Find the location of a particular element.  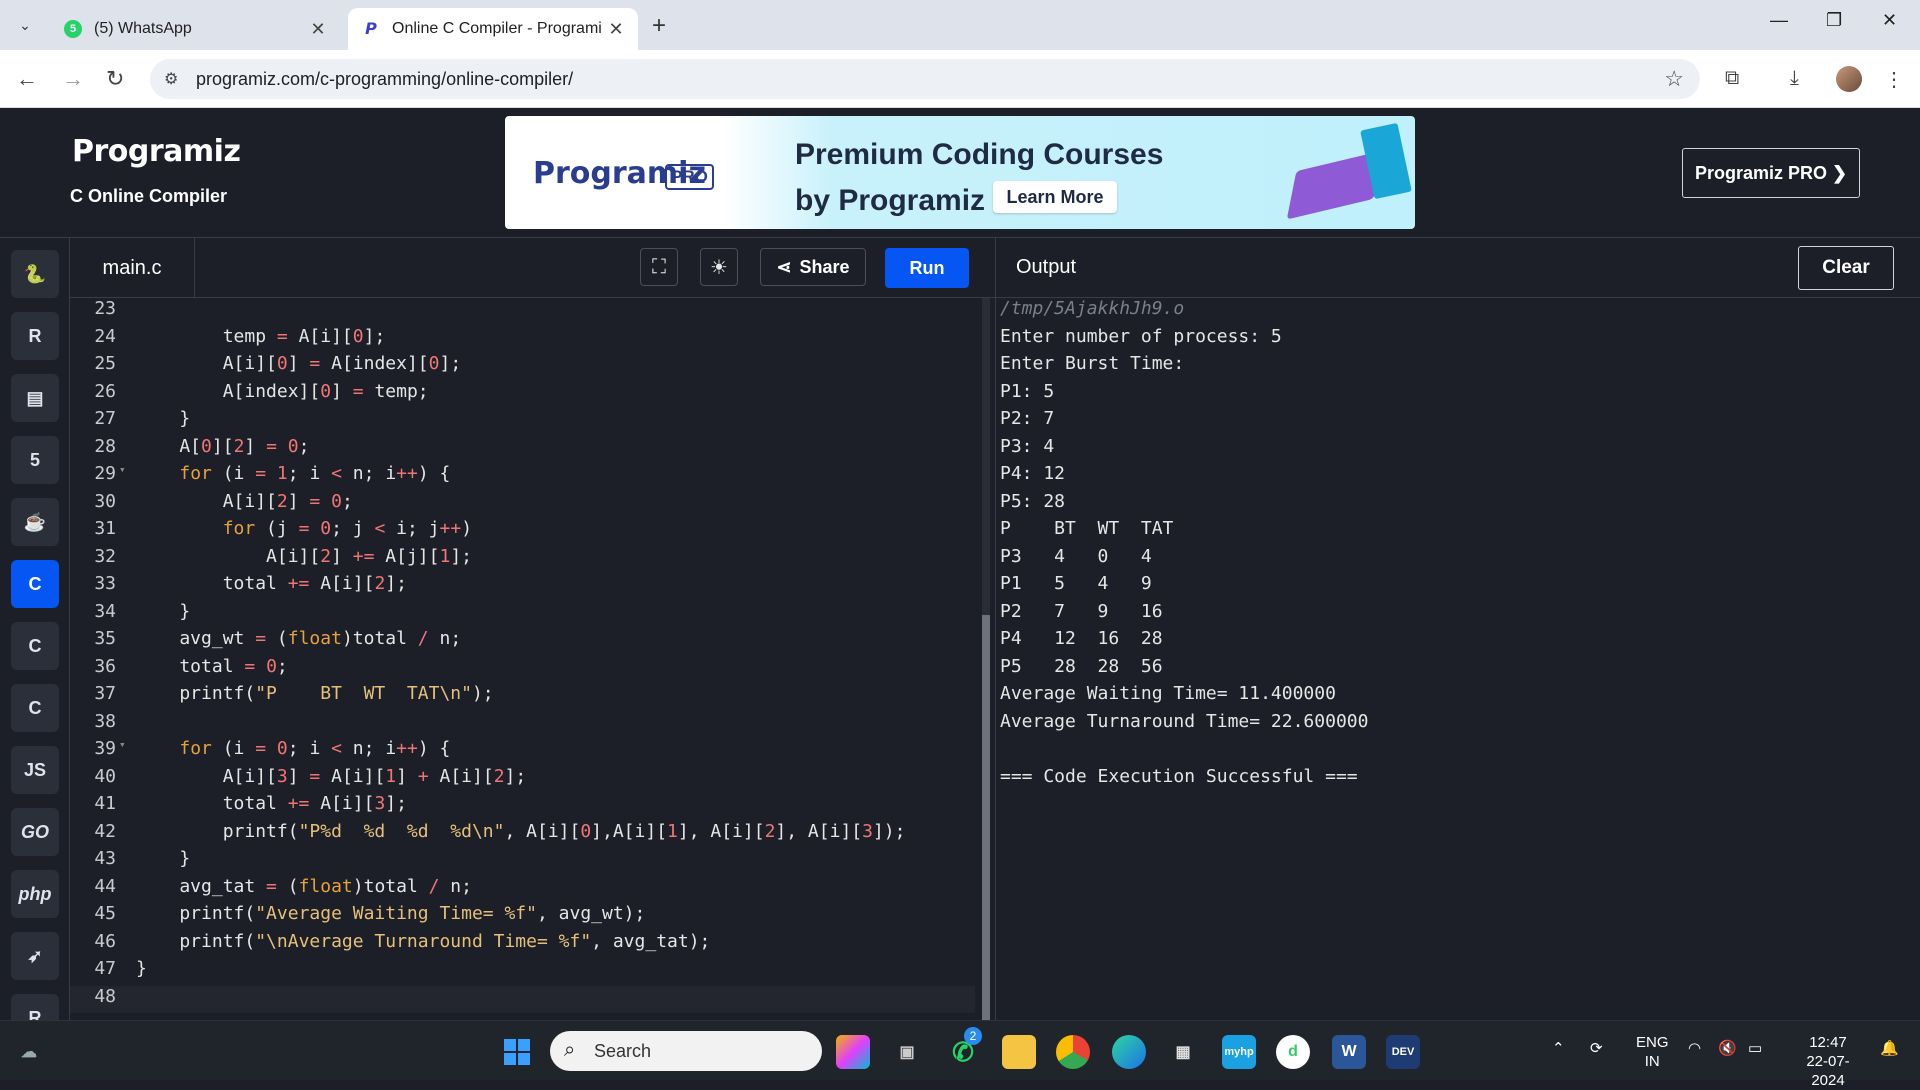

word-icon: W is located at coordinates (1349, 1052).